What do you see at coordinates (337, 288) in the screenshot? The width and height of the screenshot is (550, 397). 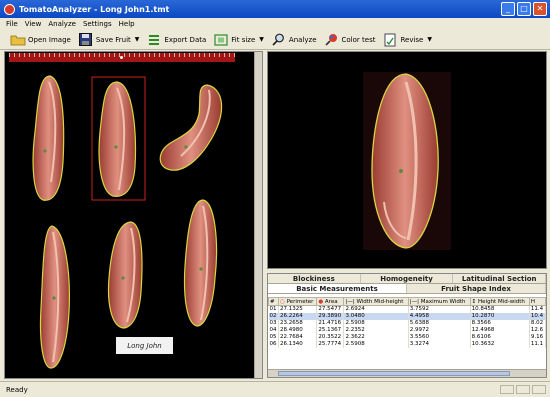 I see `tab-basic-measurements: Basic Measurements` at bounding box center [337, 288].